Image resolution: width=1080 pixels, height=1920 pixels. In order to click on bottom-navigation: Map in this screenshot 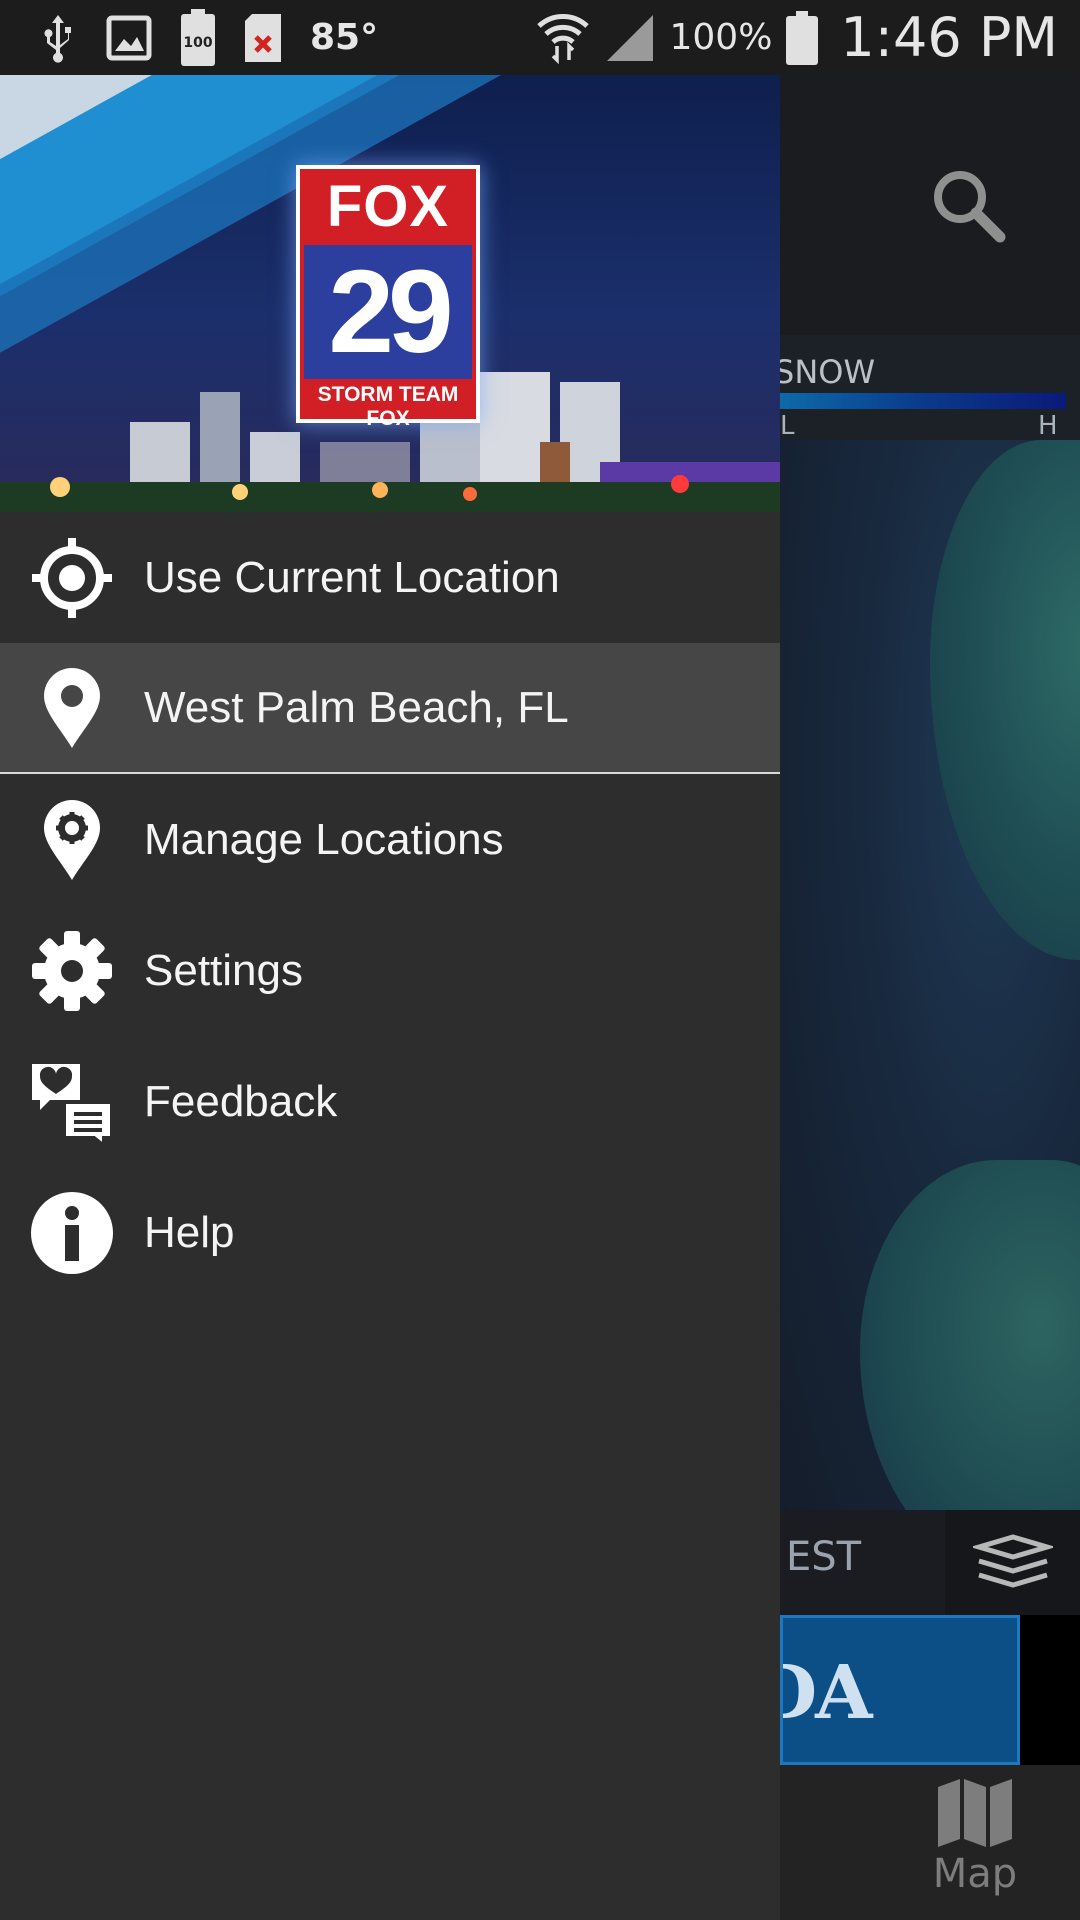, I will do `click(930, 1842)`.